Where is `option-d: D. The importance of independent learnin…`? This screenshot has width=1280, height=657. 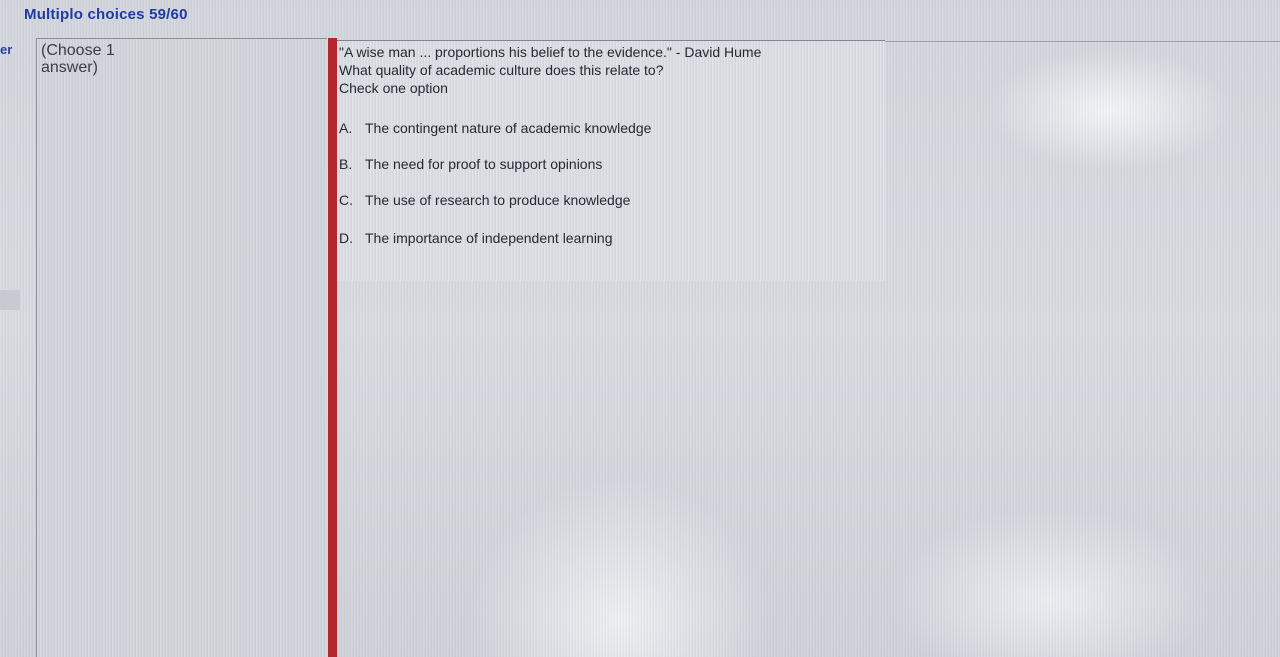
option-d: D. The importance of independent learnin… is located at coordinates (475, 238).